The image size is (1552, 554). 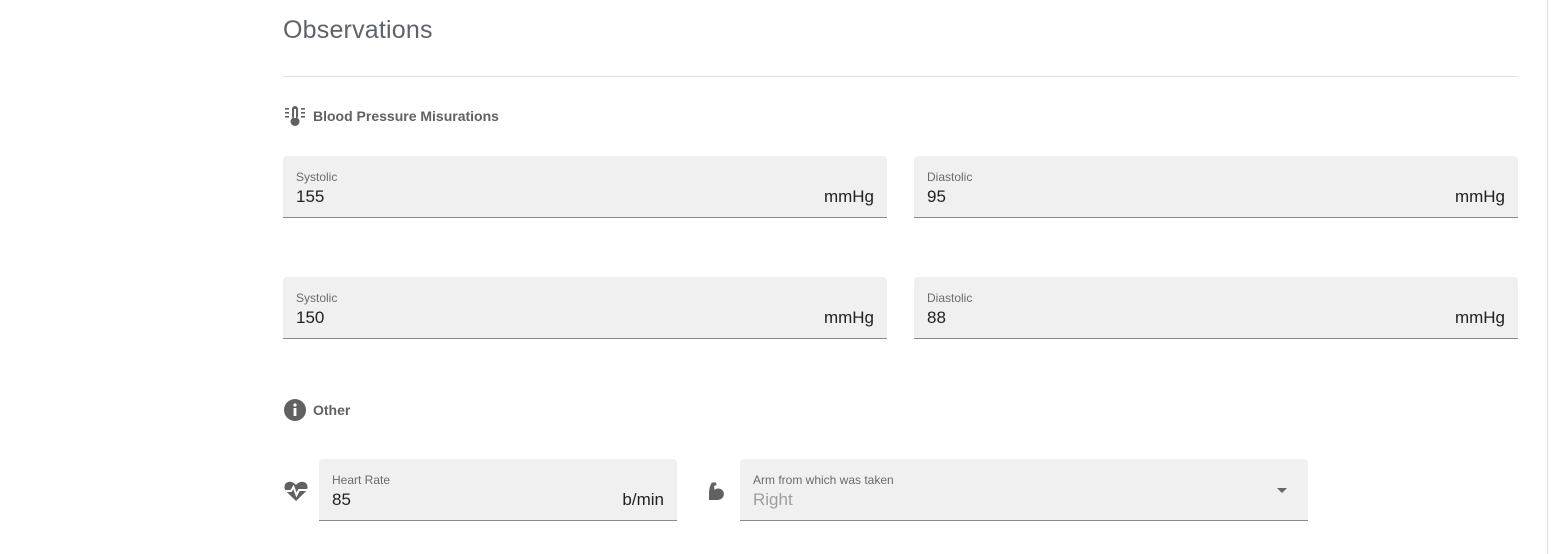 I want to click on thermometer-icon, so click(x=295, y=116).